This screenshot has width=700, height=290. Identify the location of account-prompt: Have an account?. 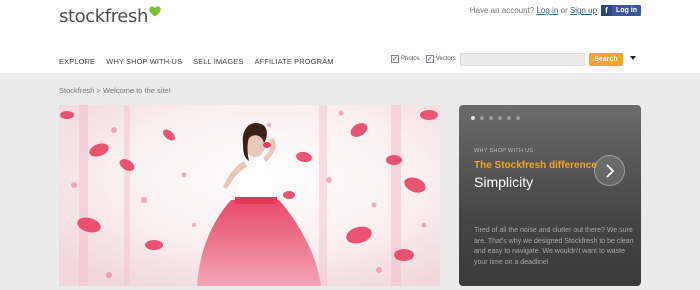
(502, 10).